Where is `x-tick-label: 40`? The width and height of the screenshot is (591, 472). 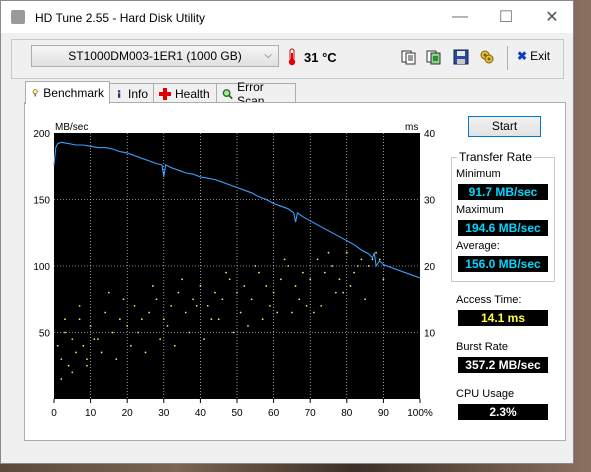
x-tick-label: 40 is located at coordinates (201, 413).